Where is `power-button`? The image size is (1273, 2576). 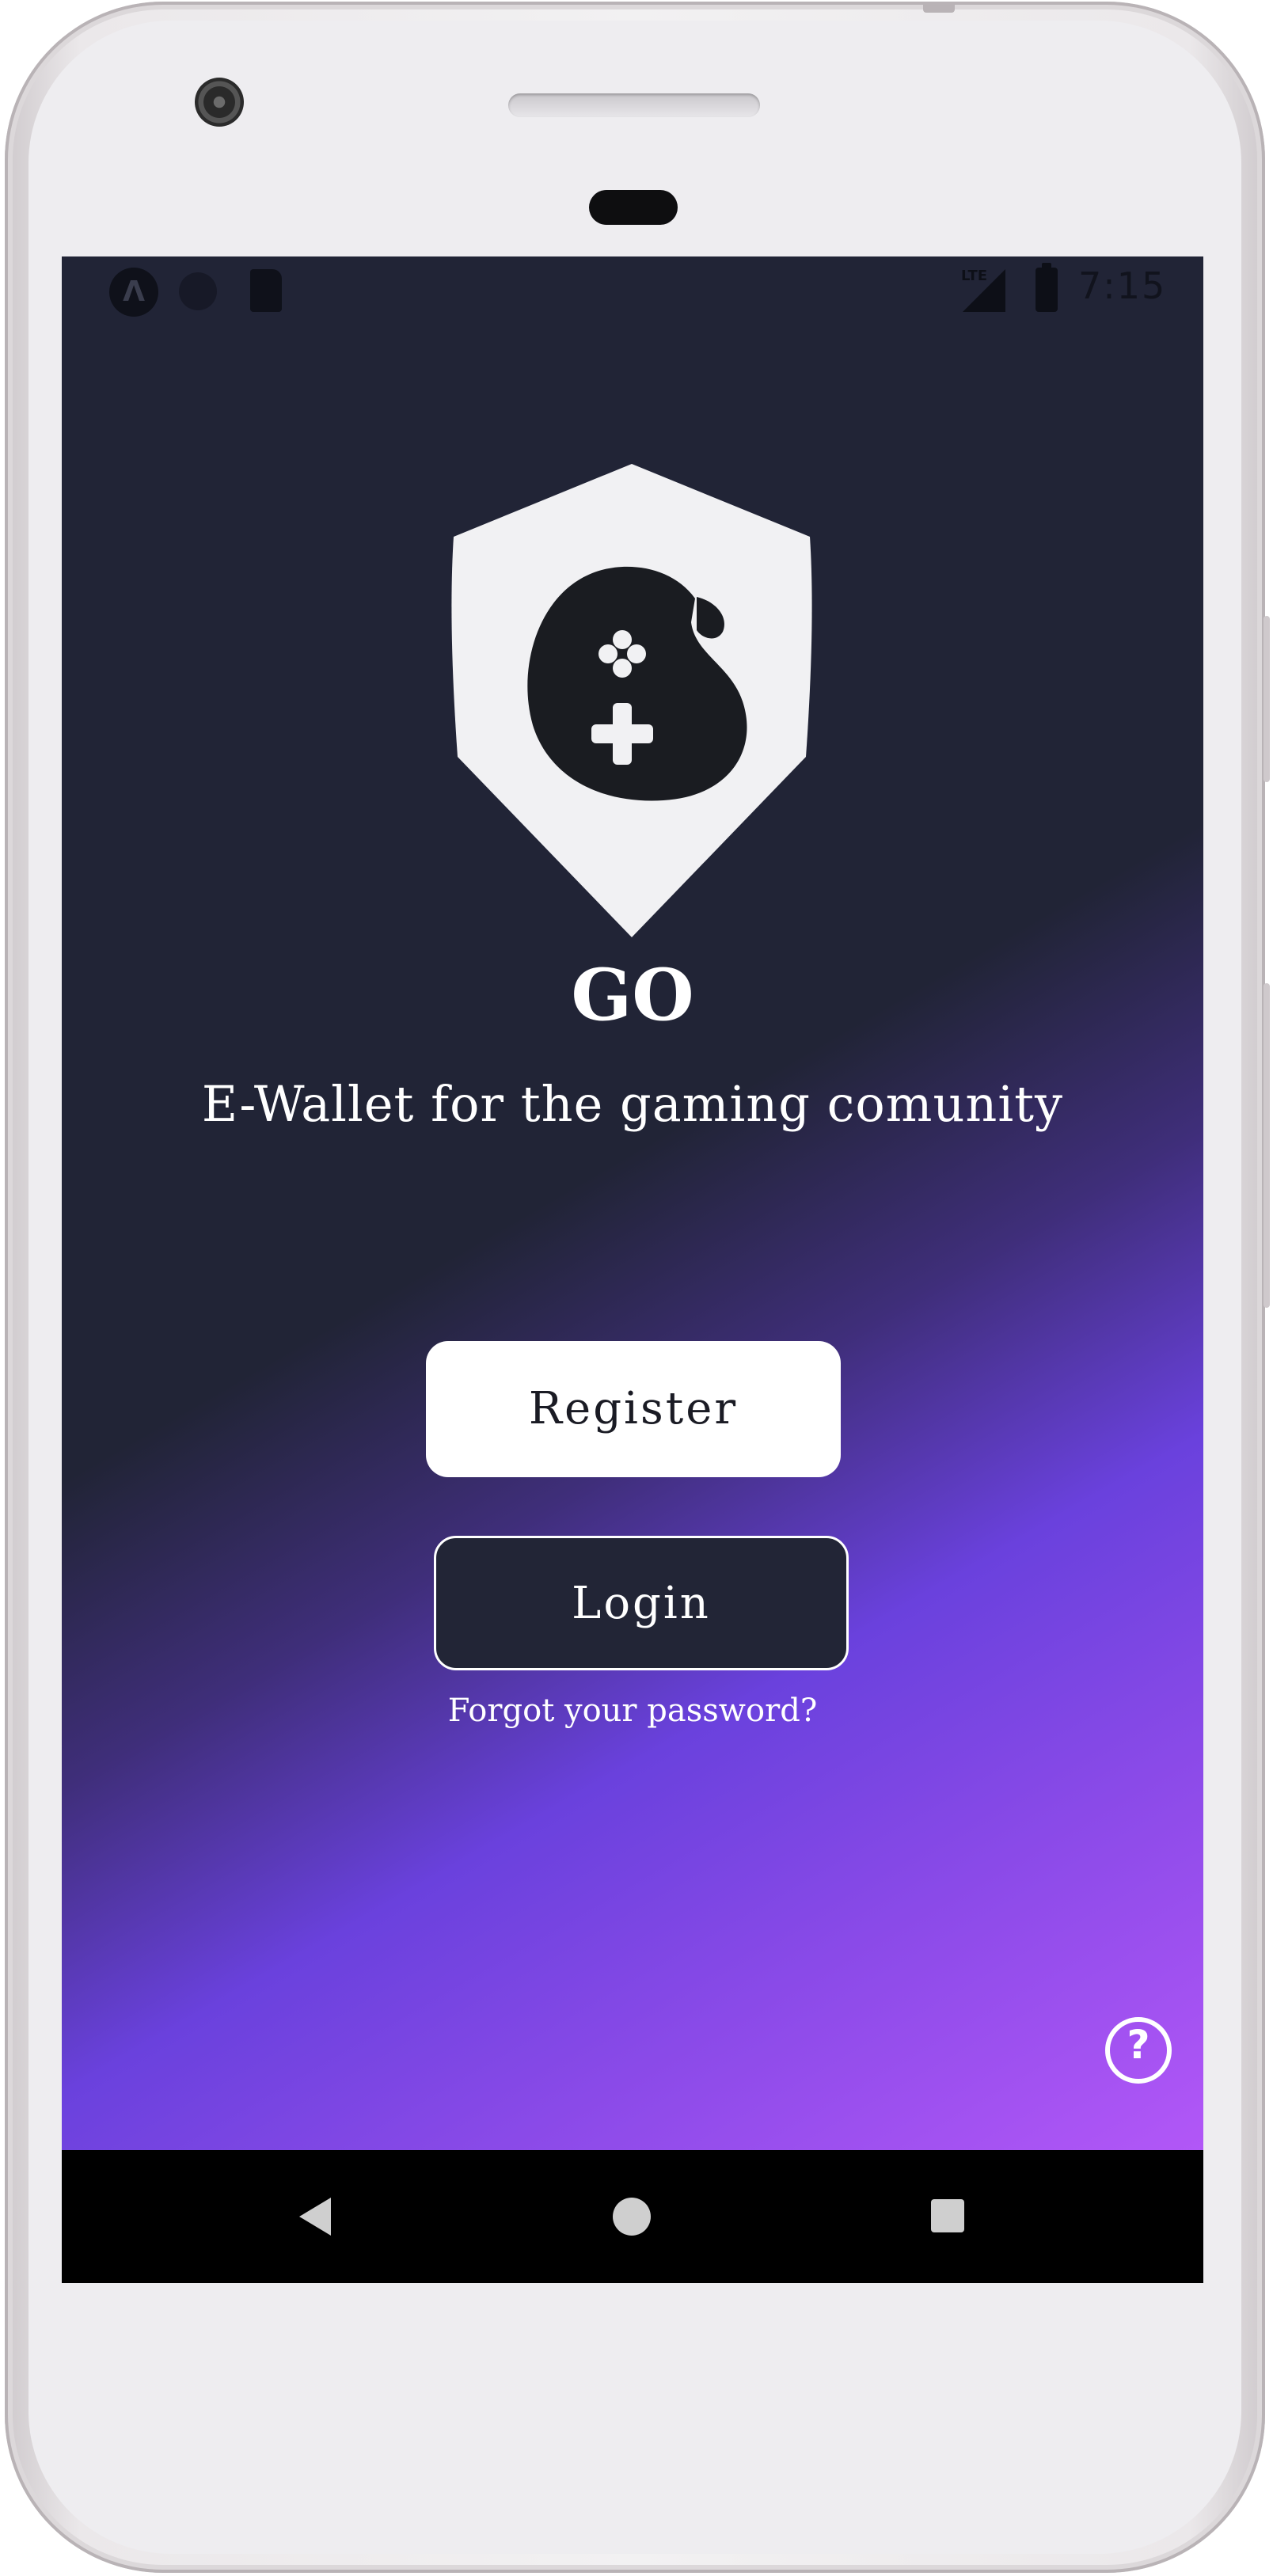 power-button is located at coordinates (1267, 1145).